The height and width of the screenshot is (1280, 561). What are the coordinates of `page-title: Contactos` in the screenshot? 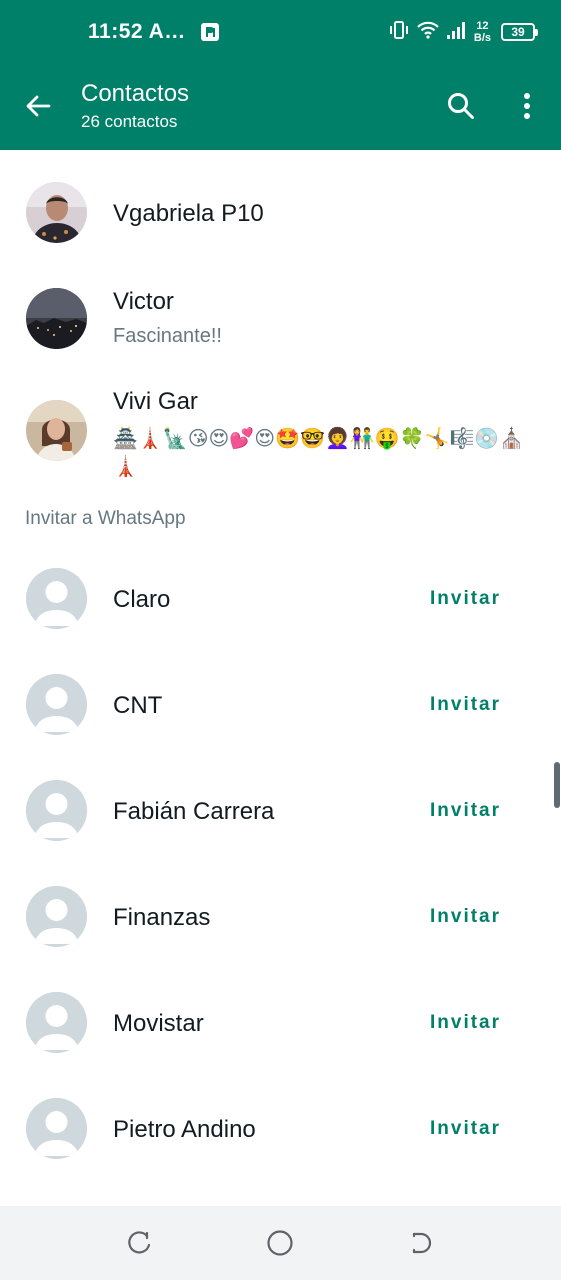 It's located at (135, 93).